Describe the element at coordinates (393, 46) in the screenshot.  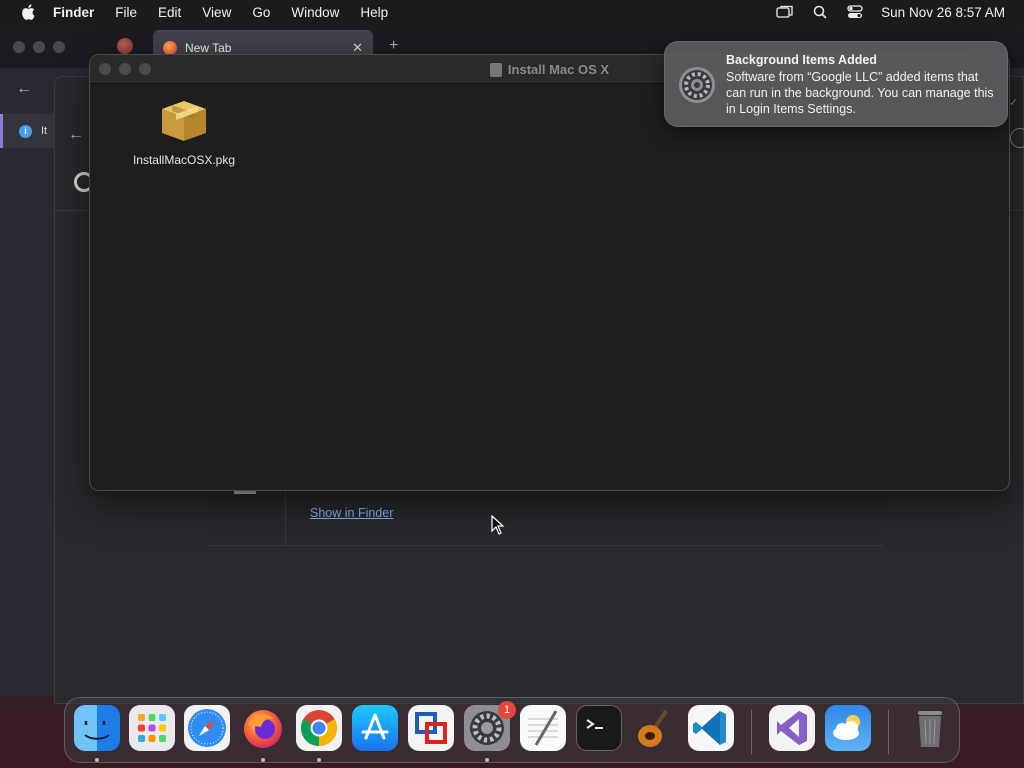
I see `new-tab-icon: +` at that location.